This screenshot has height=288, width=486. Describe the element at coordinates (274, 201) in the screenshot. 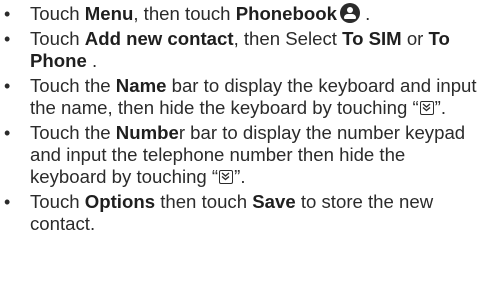

I see `save-term: Save` at that location.